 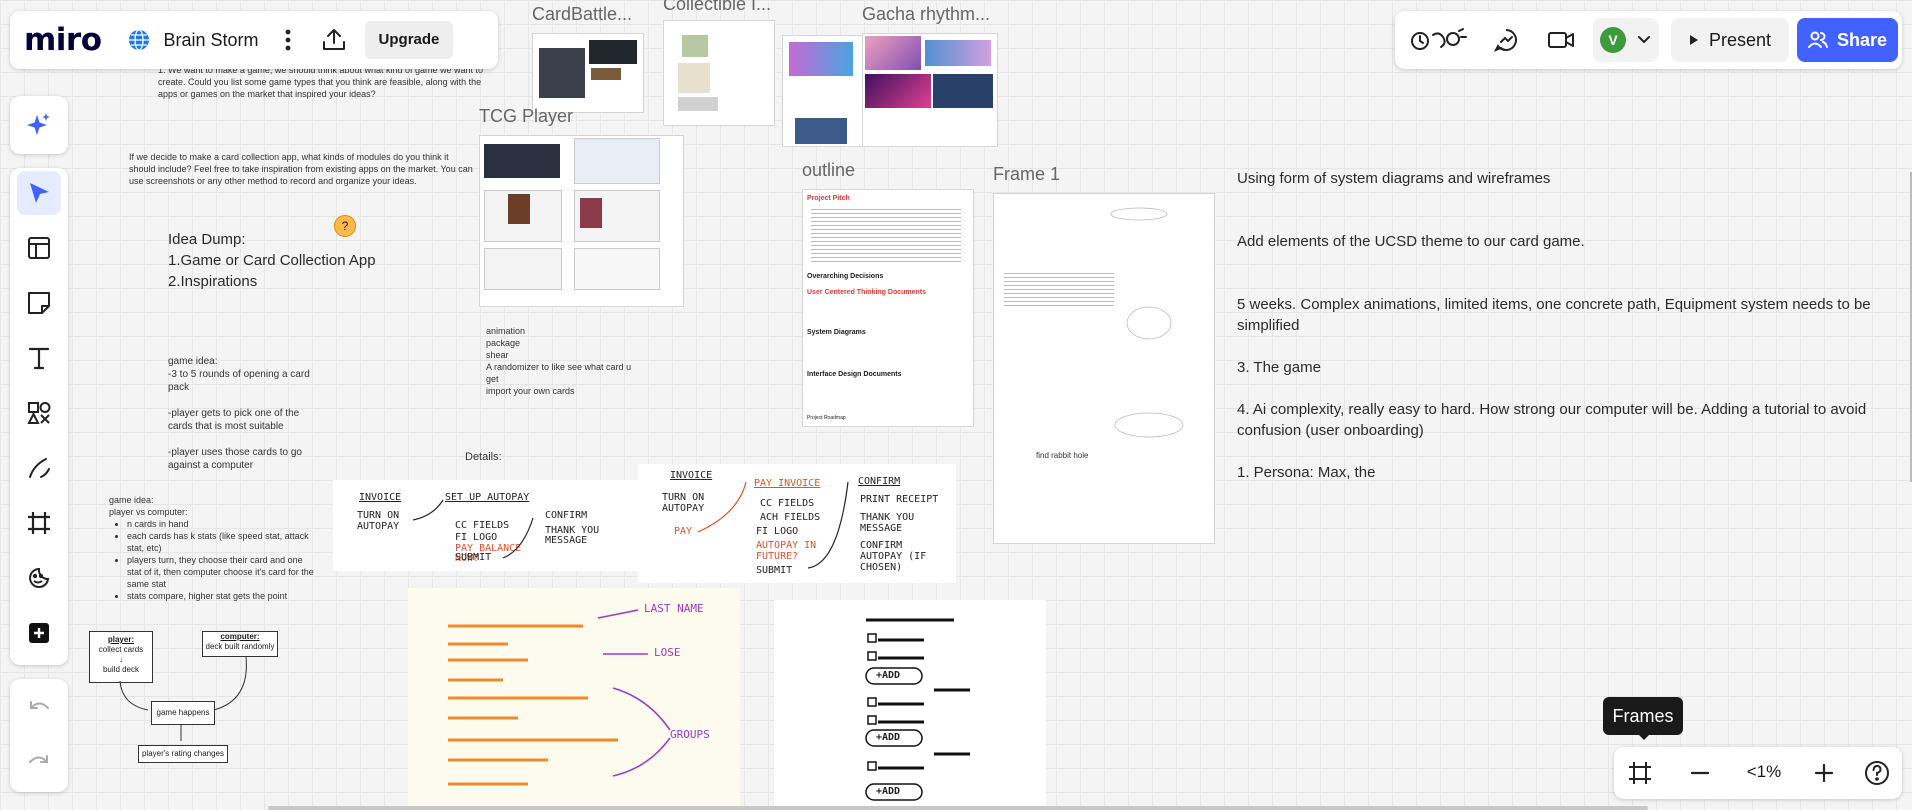 What do you see at coordinates (1847, 40) in the screenshot?
I see `share-button: Share` at bounding box center [1847, 40].